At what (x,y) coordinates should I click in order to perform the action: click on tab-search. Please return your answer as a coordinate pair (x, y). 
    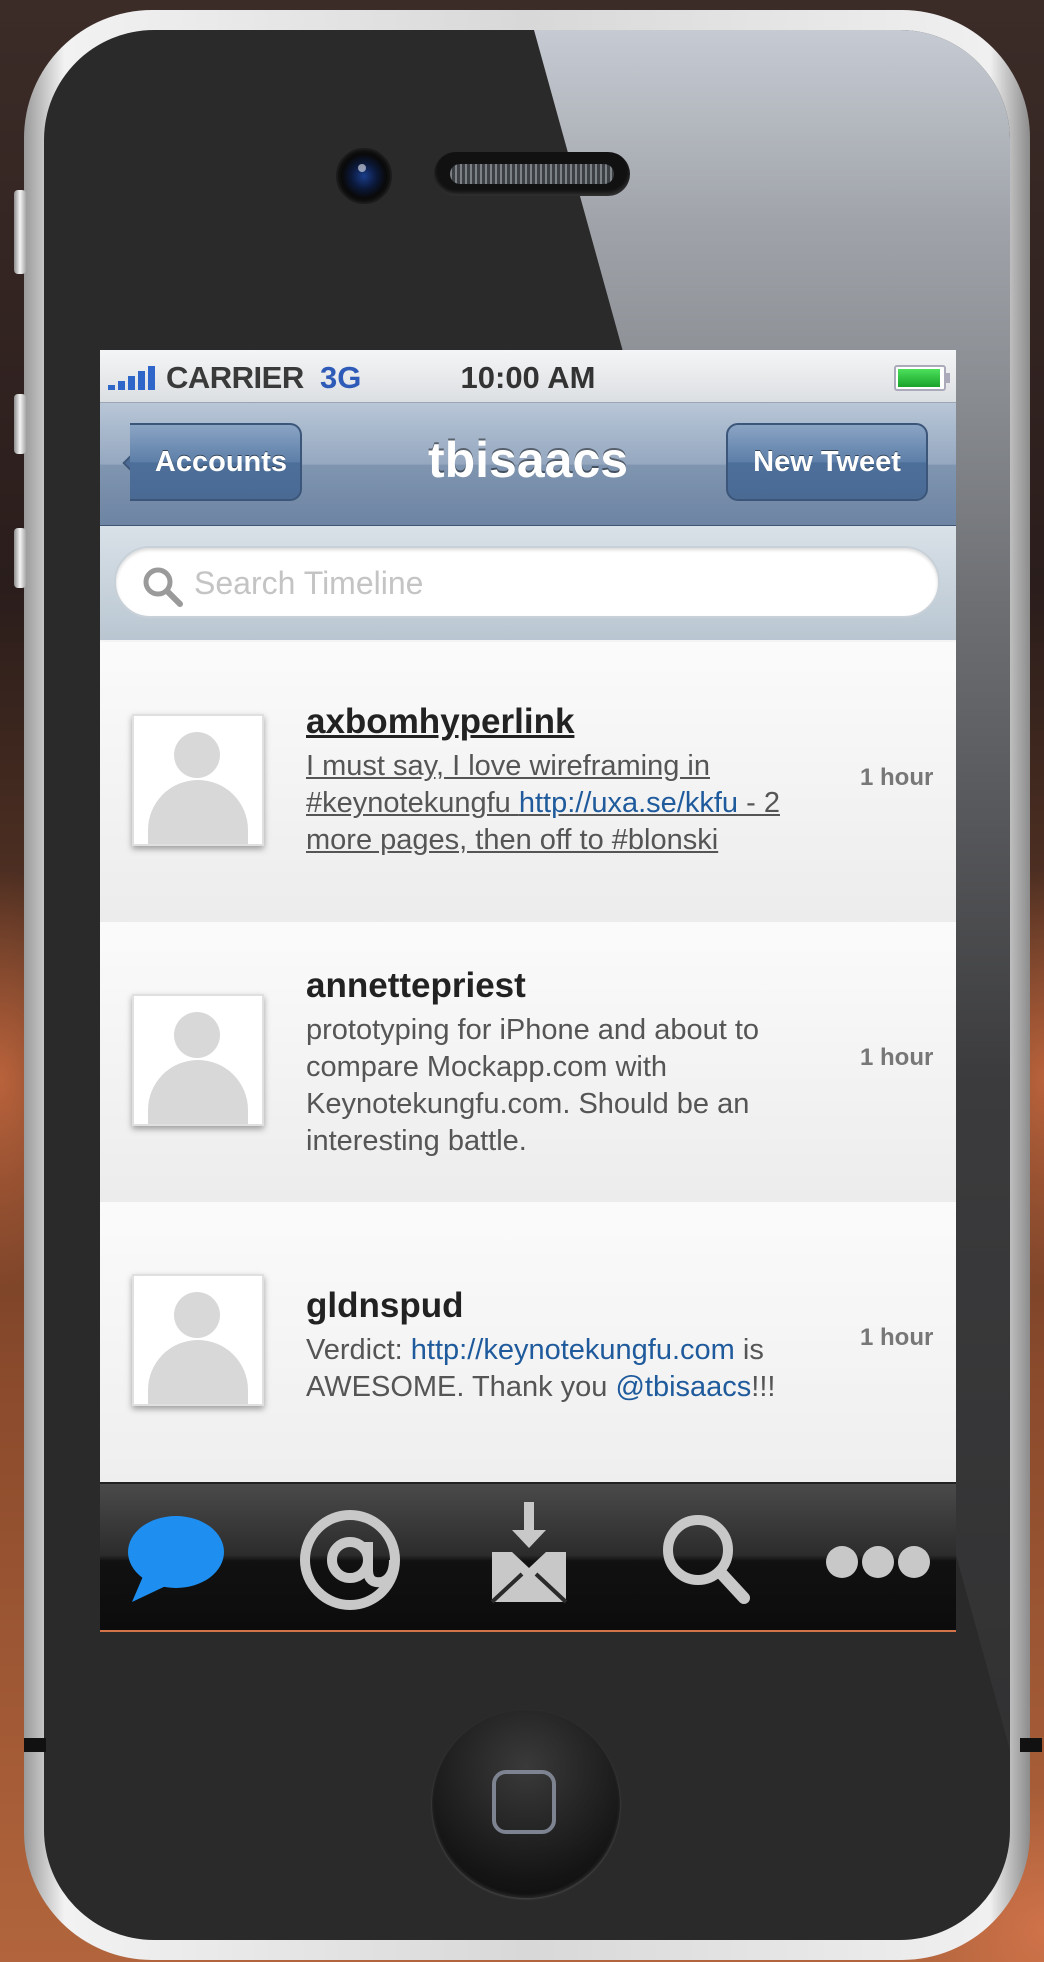
    Looking at the image, I should click on (705, 1559).